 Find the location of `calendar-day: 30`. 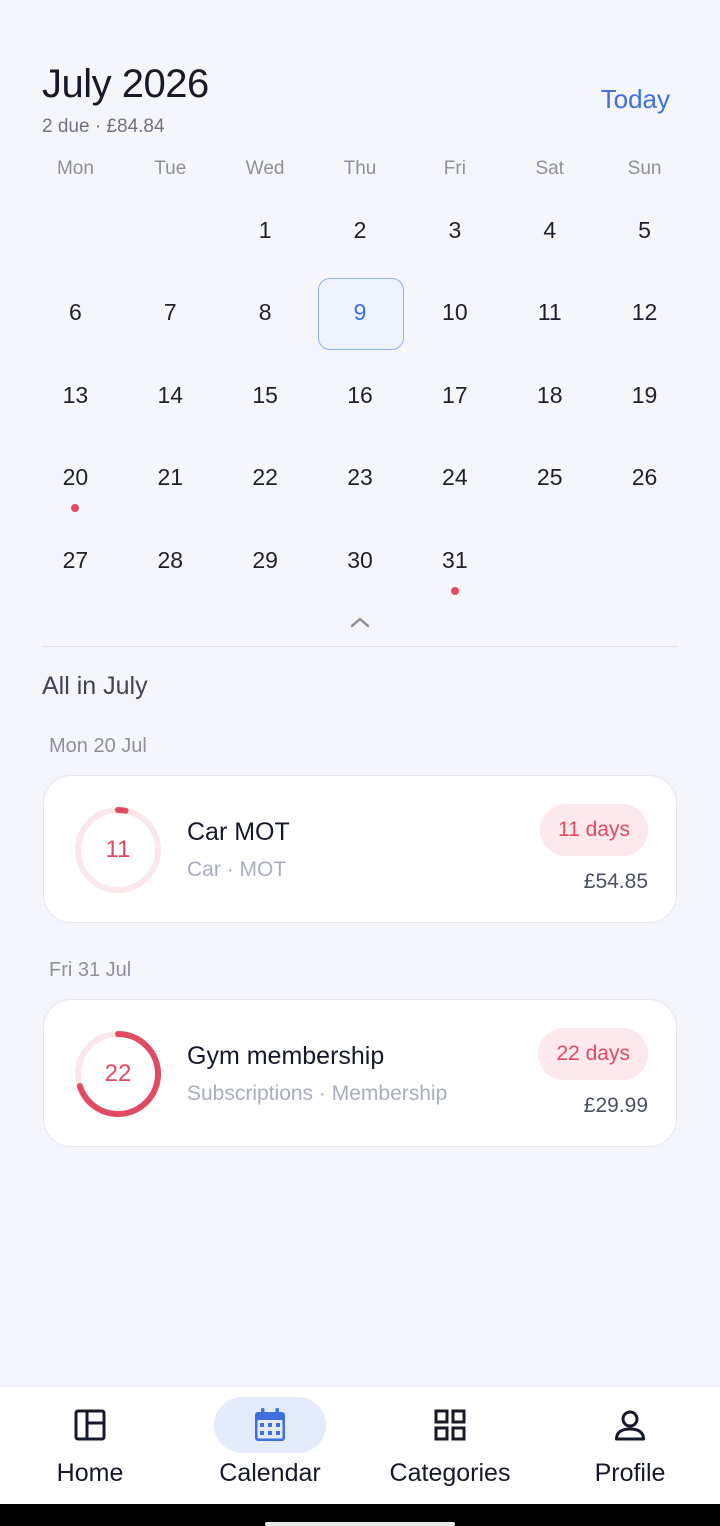

calendar-day: 30 is located at coordinates (360, 561).